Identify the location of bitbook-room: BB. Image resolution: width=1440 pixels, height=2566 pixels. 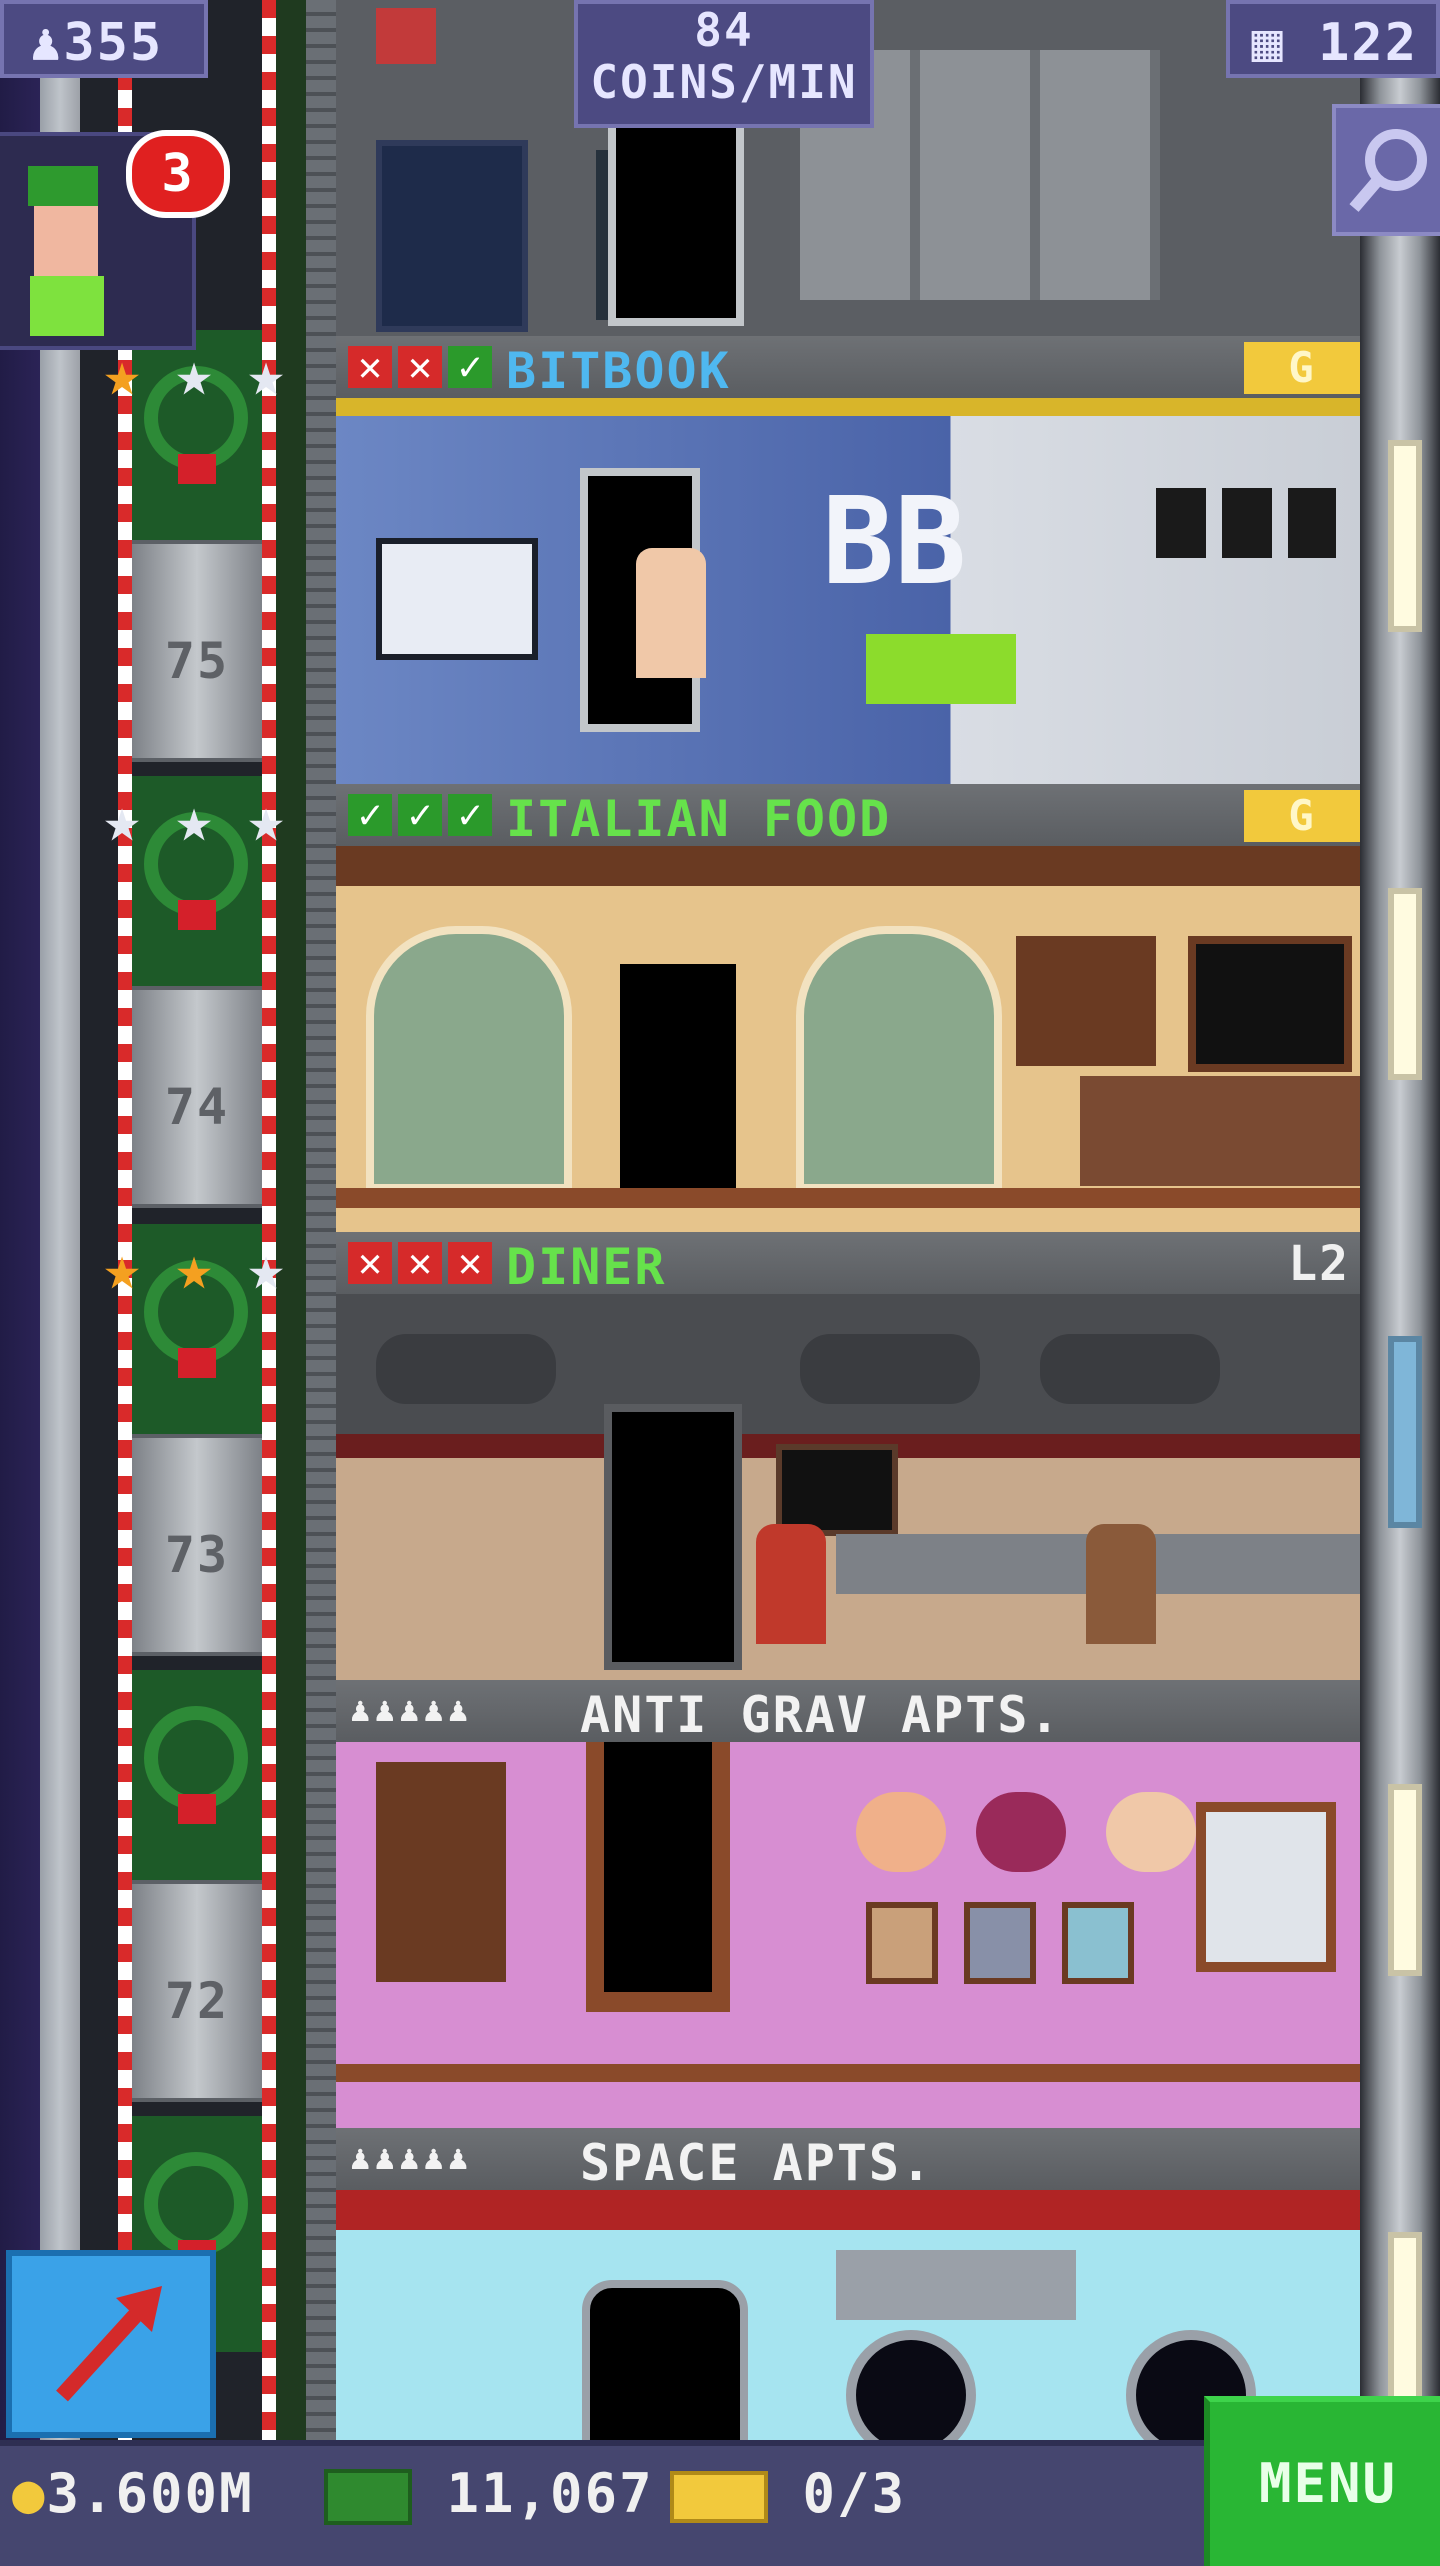
(848, 591).